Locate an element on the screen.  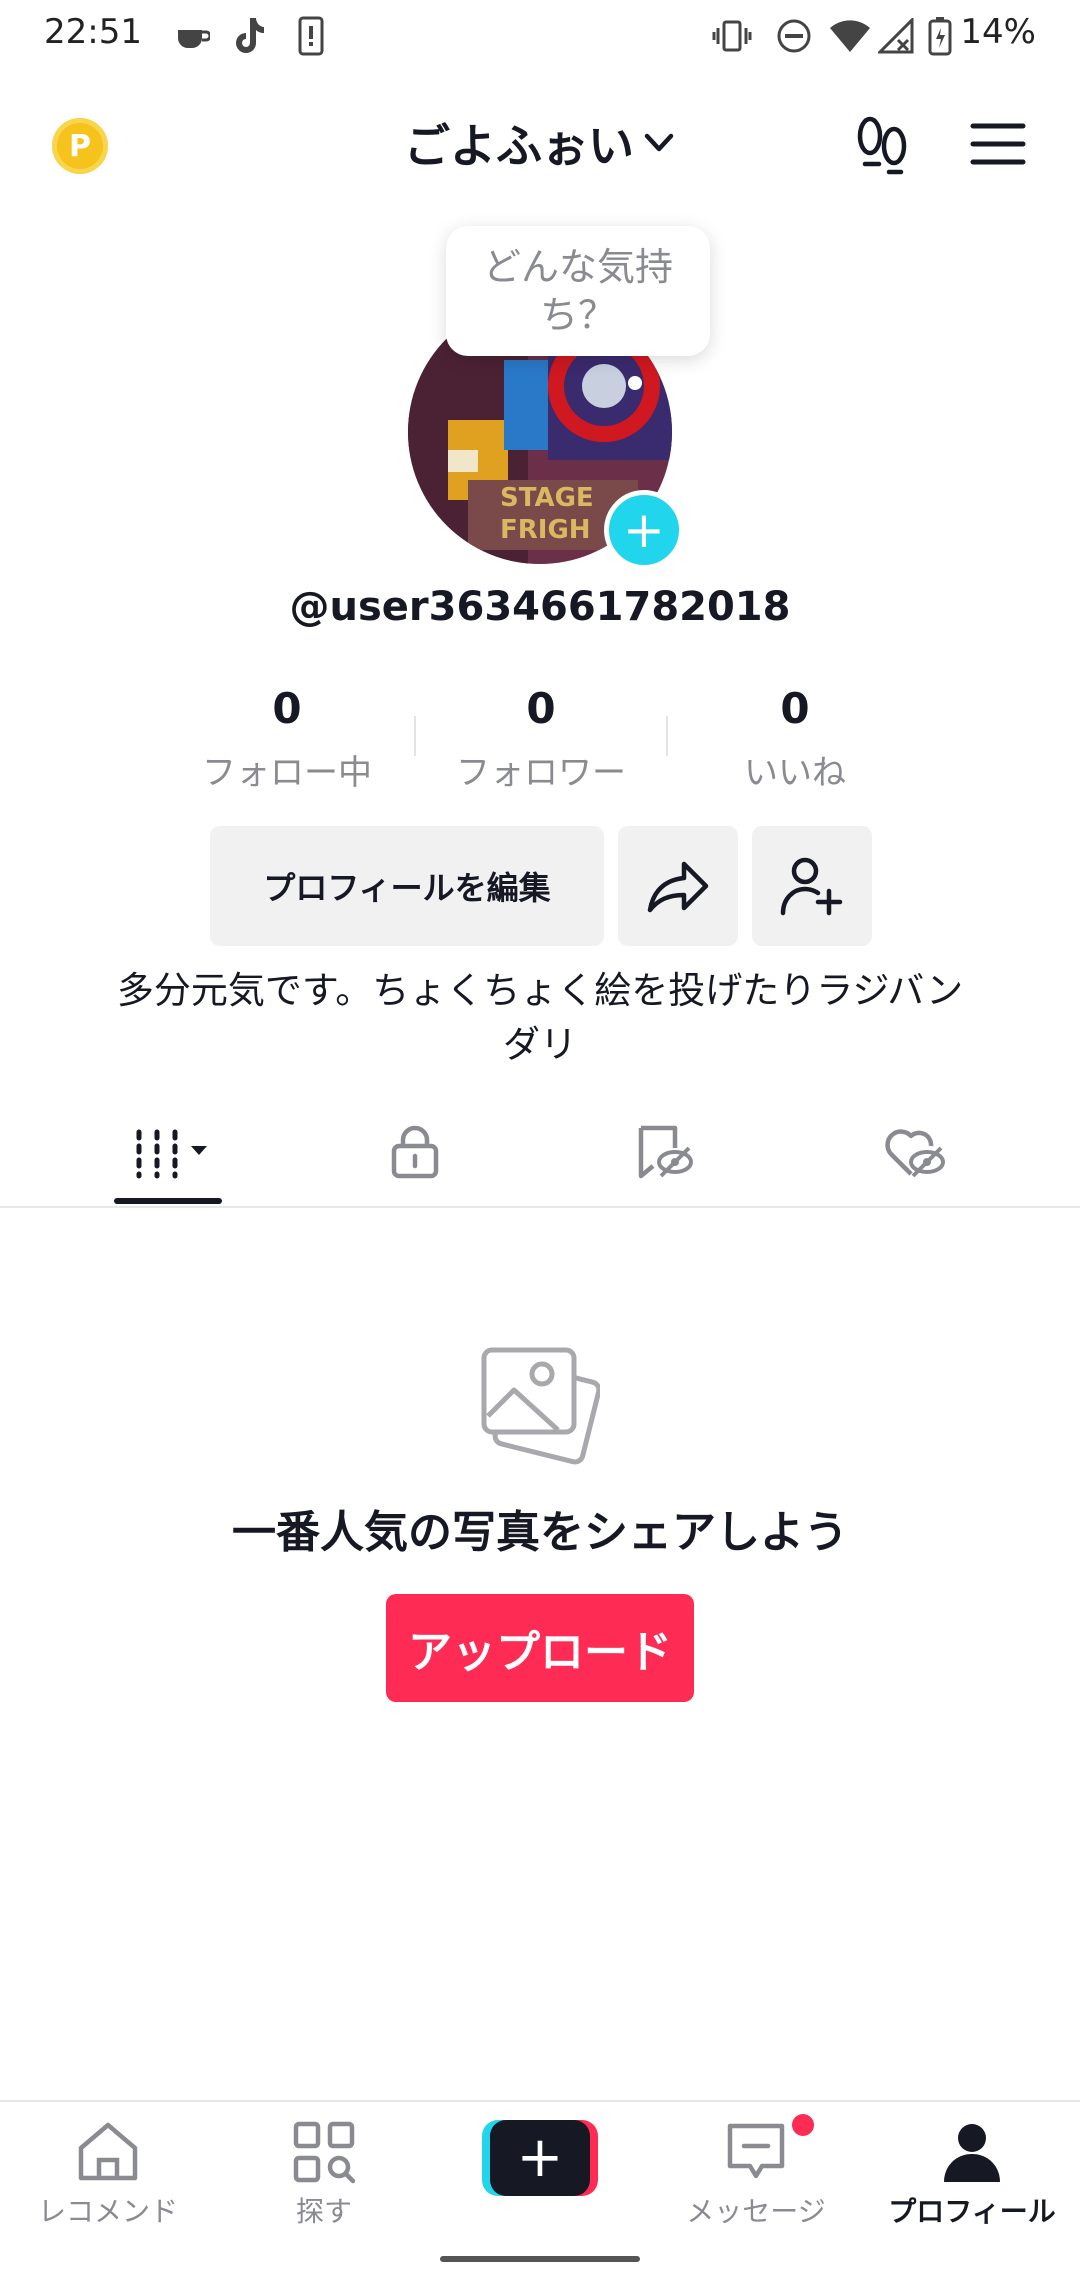
share-profile-button is located at coordinates (678, 886).